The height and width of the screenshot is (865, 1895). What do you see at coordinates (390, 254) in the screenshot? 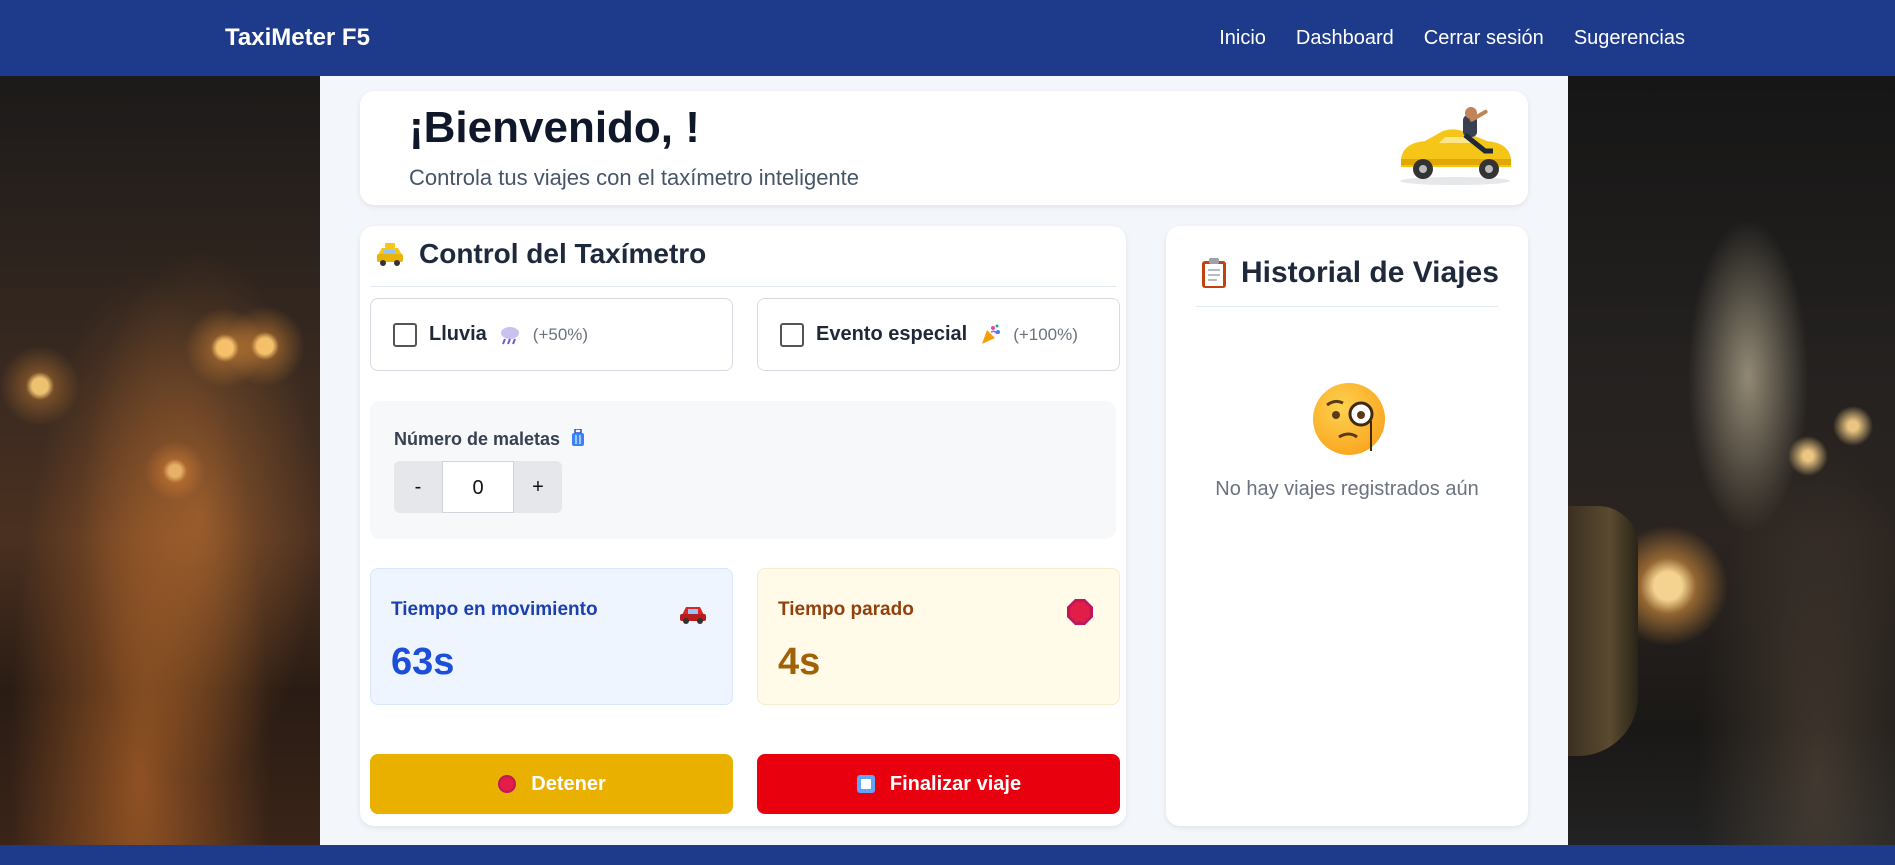
I see `taxi-icon` at bounding box center [390, 254].